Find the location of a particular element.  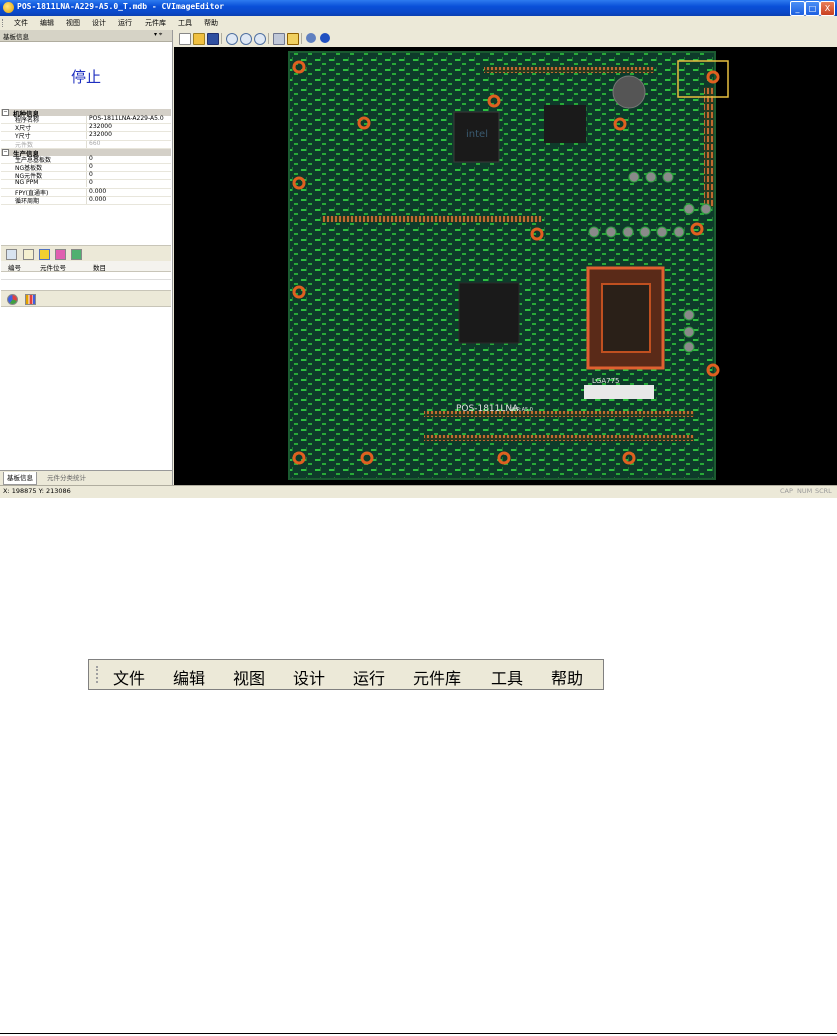

property-value: 660 is located at coordinates (95, 143).